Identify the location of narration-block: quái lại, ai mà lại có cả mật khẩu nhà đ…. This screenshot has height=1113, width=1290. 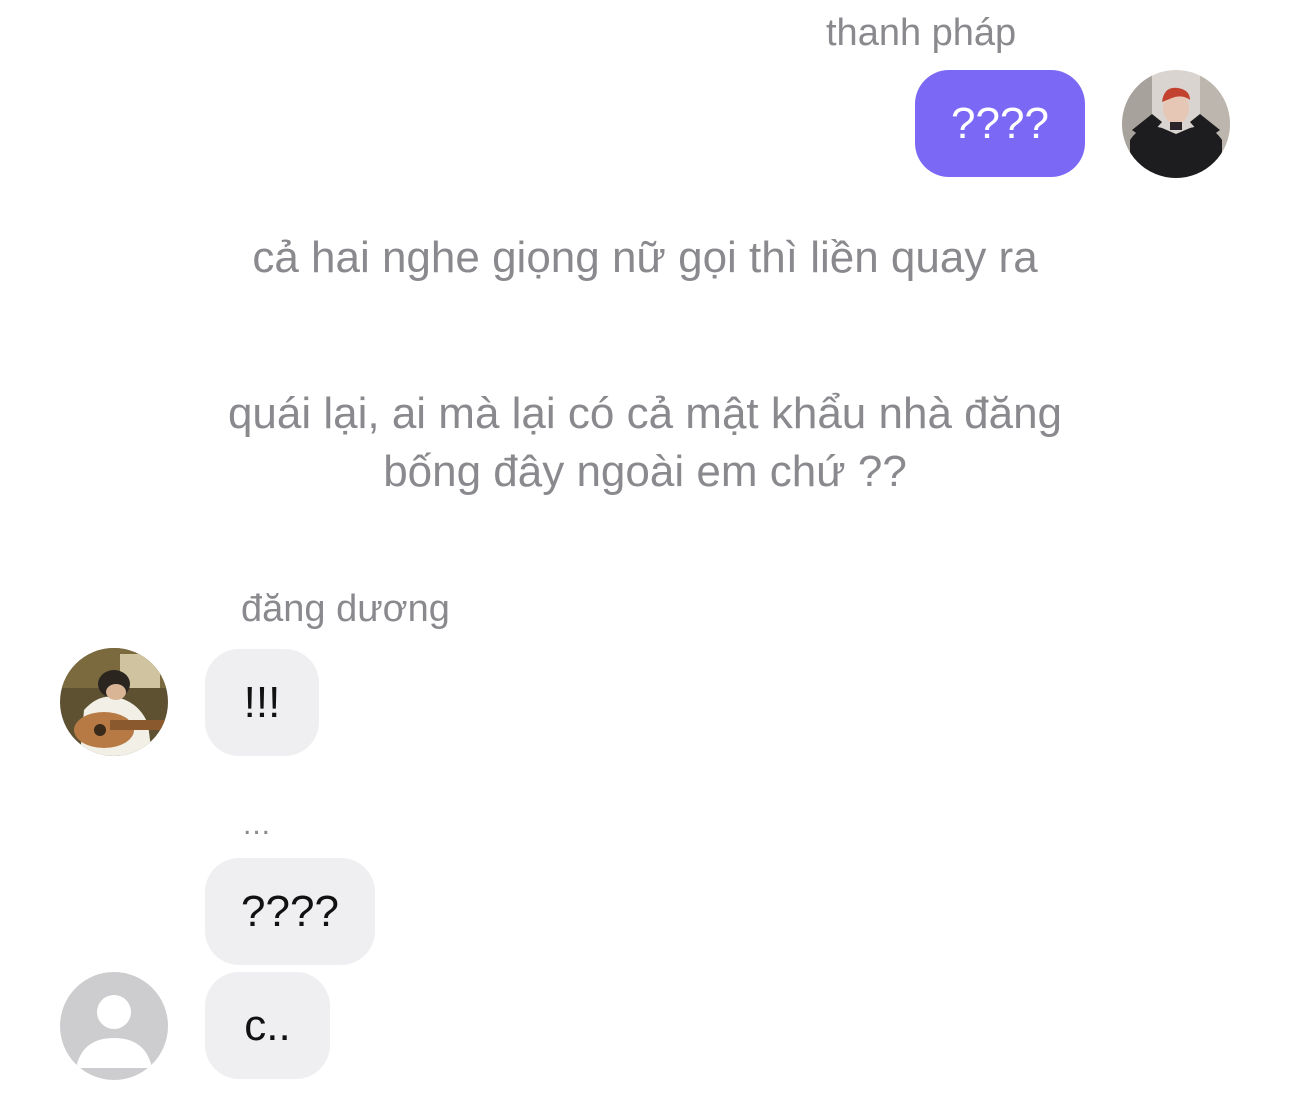
(645, 443).